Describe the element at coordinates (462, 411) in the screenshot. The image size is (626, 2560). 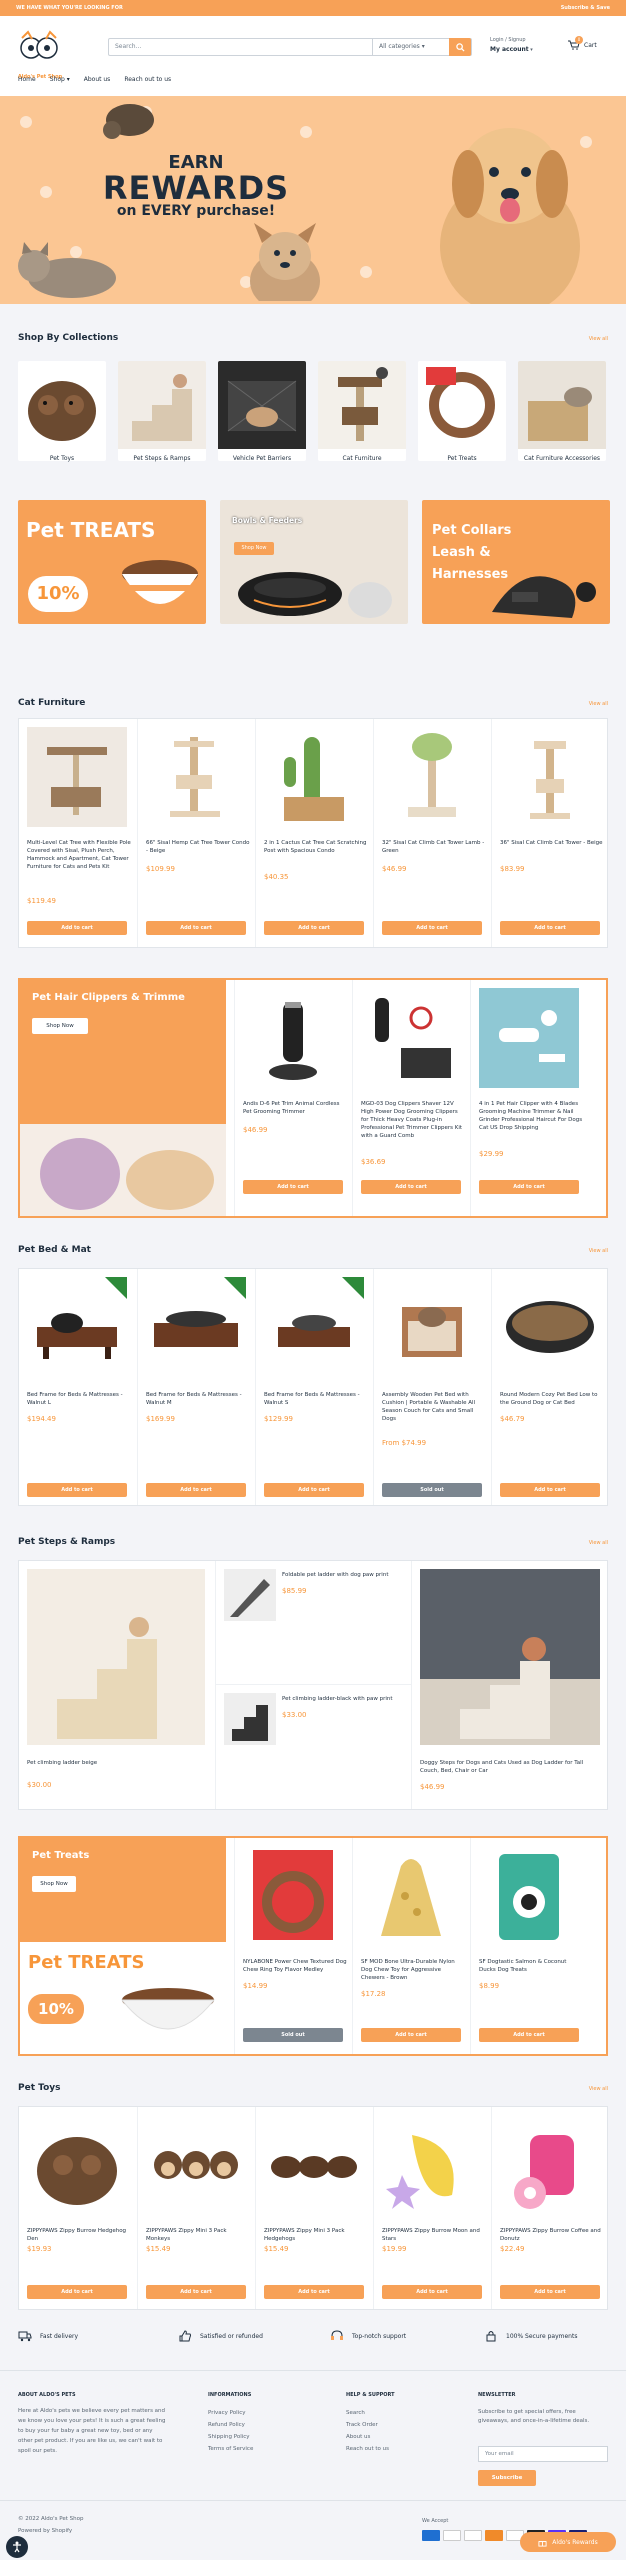
I see `collection-pet-treats` at that location.